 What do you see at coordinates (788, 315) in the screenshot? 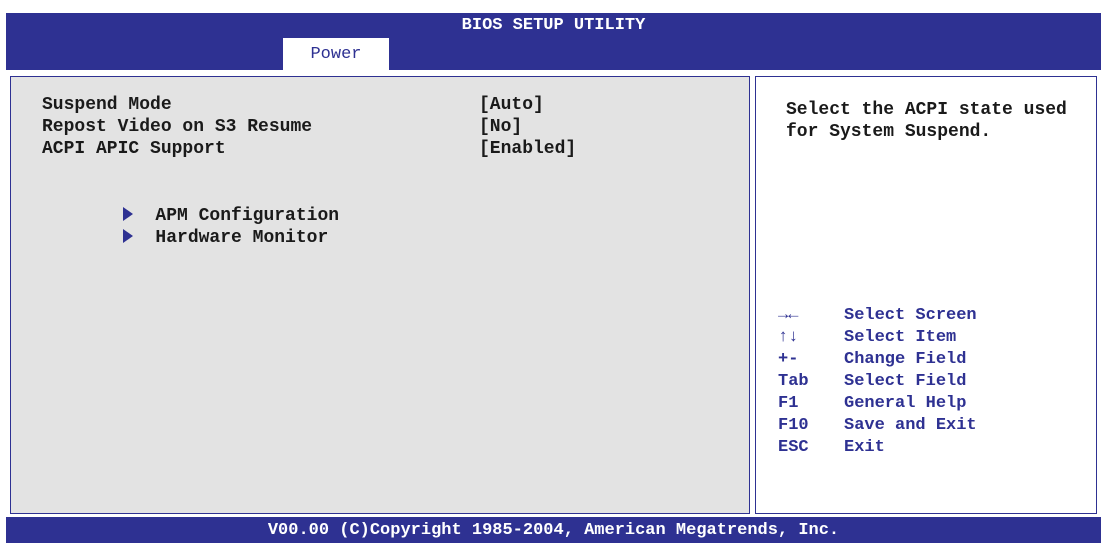
I see `key-name: →←` at bounding box center [788, 315].